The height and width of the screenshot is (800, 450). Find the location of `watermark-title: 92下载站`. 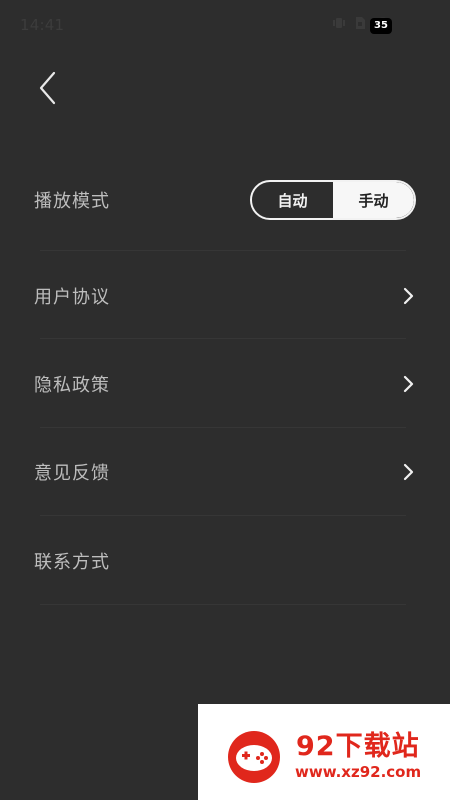

watermark-title: 92下载站 is located at coordinates (358, 746).